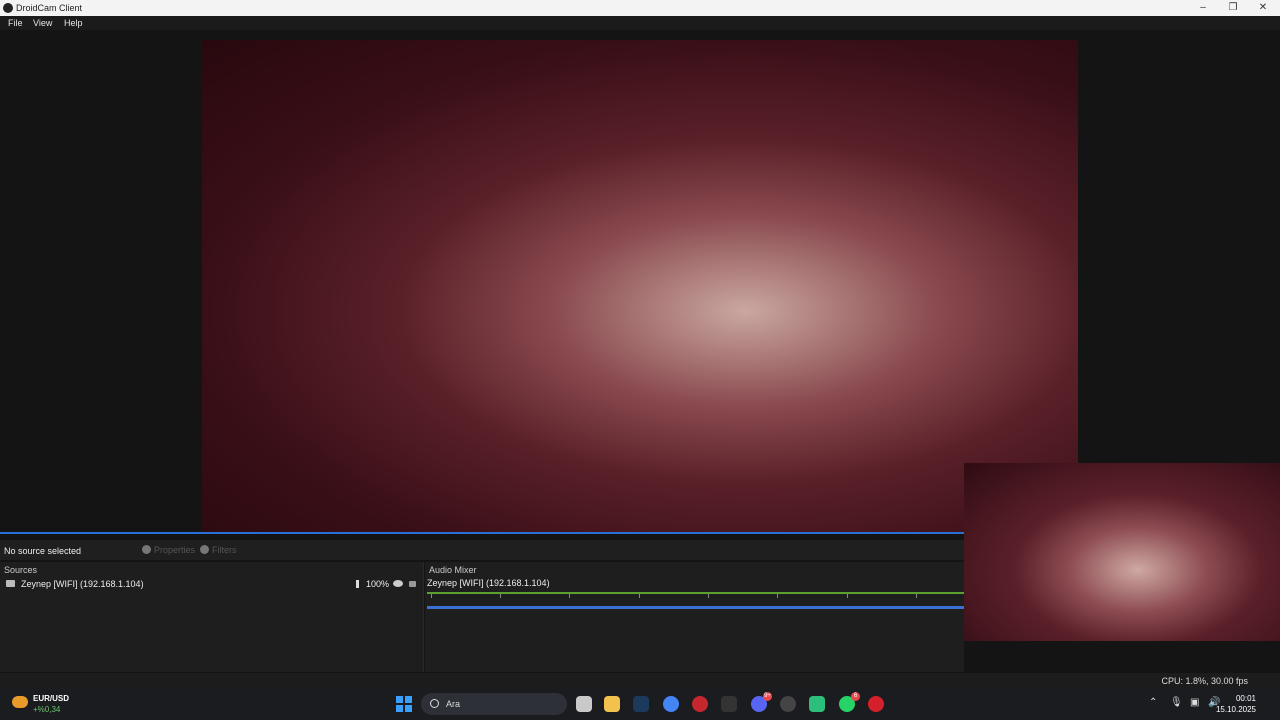 The width and height of the screenshot is (1280, 720). Describe the element at coordinates (1233, 8) in the screenshot. I see `maximize-button: ❐` at that location.